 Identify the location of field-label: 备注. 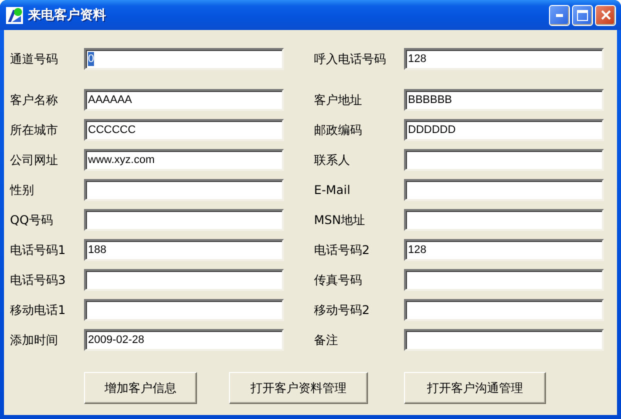
(326, 340).